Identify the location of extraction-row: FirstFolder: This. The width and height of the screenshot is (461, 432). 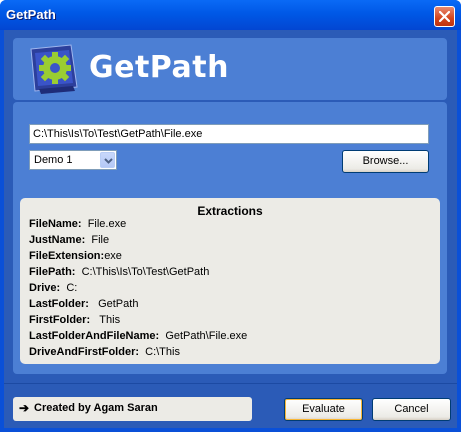
(75, 320).